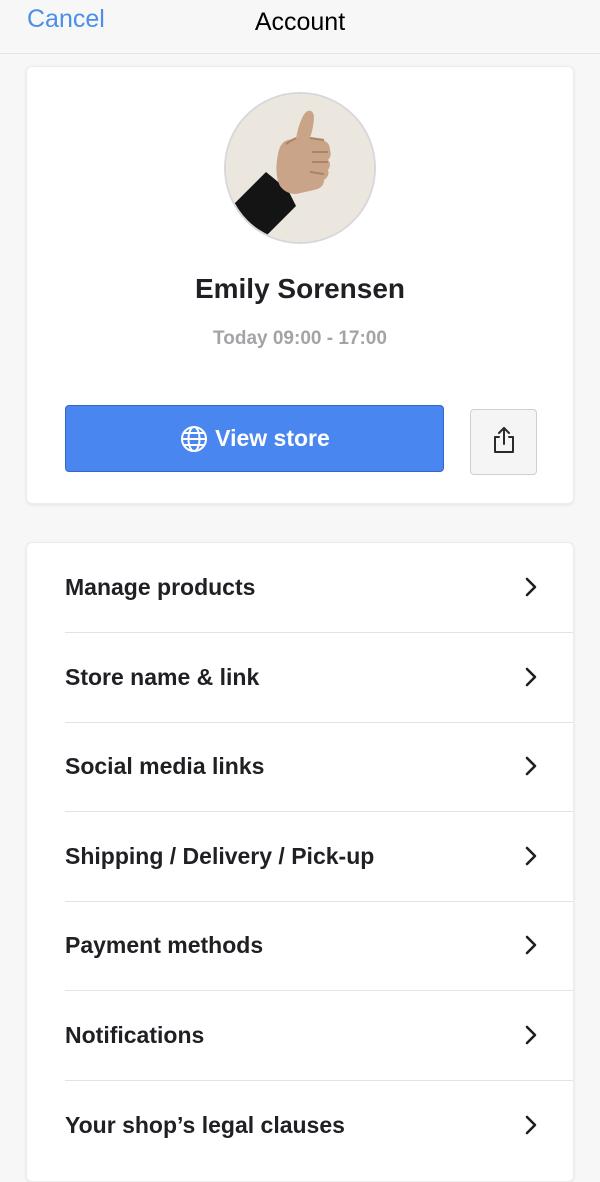 The height and width of the screenshot is (1182, 600). What do you see at coordinates (162, 677) in the screenshot?
I see `menu-item-label: Store name & link` at bounding box center [162, 677].